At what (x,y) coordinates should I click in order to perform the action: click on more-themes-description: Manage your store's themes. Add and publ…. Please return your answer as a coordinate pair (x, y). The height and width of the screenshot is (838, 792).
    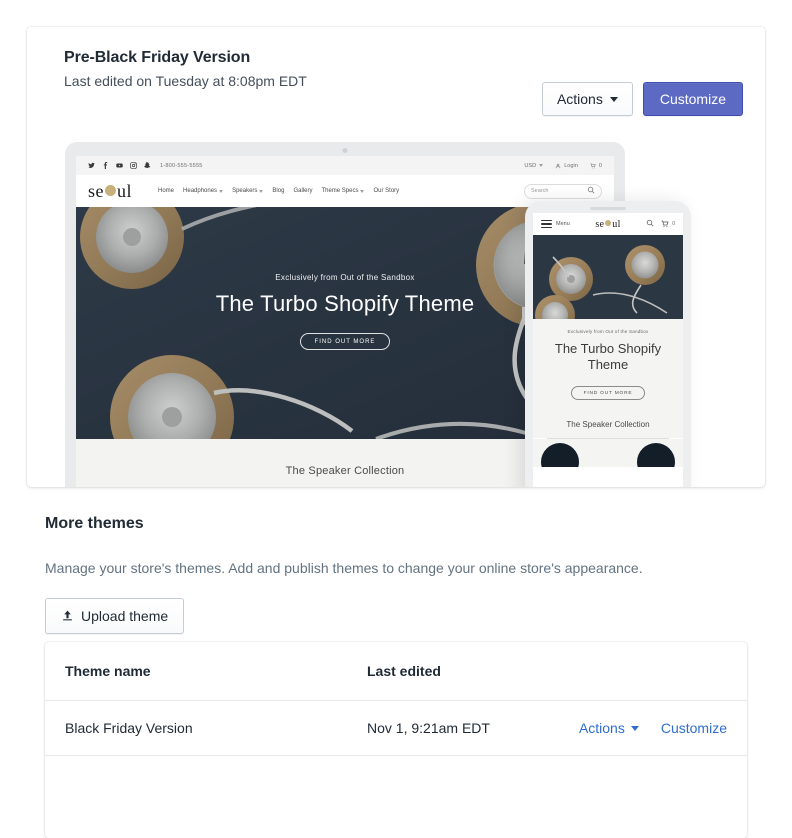
    Looking at the image, I should click on (344, 568).